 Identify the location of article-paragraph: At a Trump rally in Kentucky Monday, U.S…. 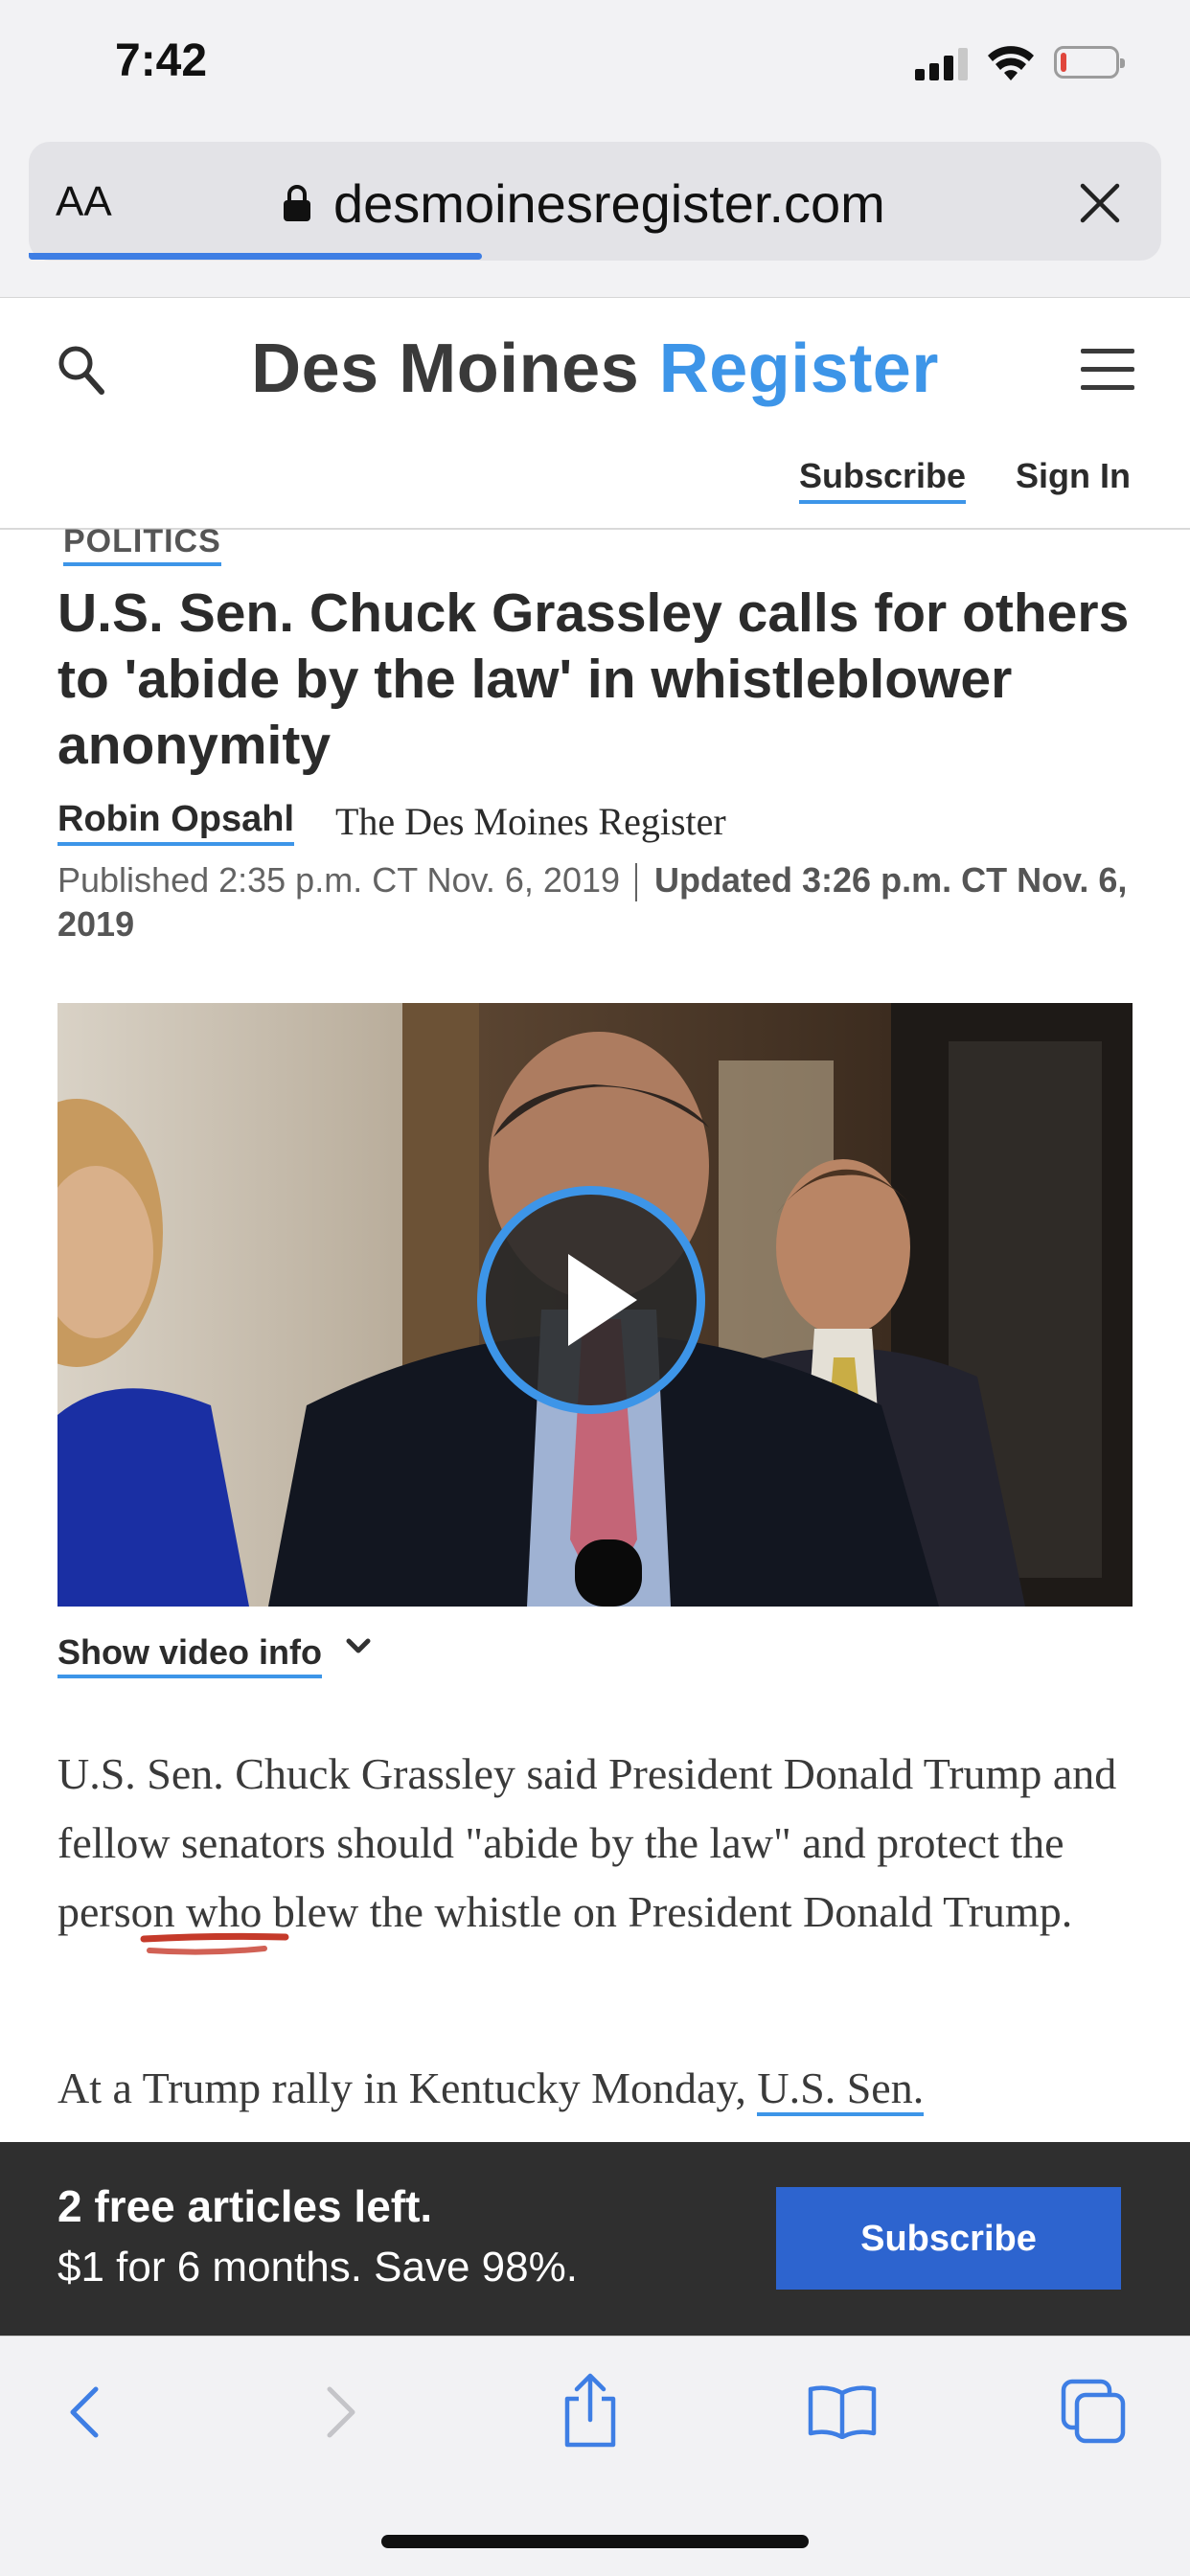
(604, 2088).